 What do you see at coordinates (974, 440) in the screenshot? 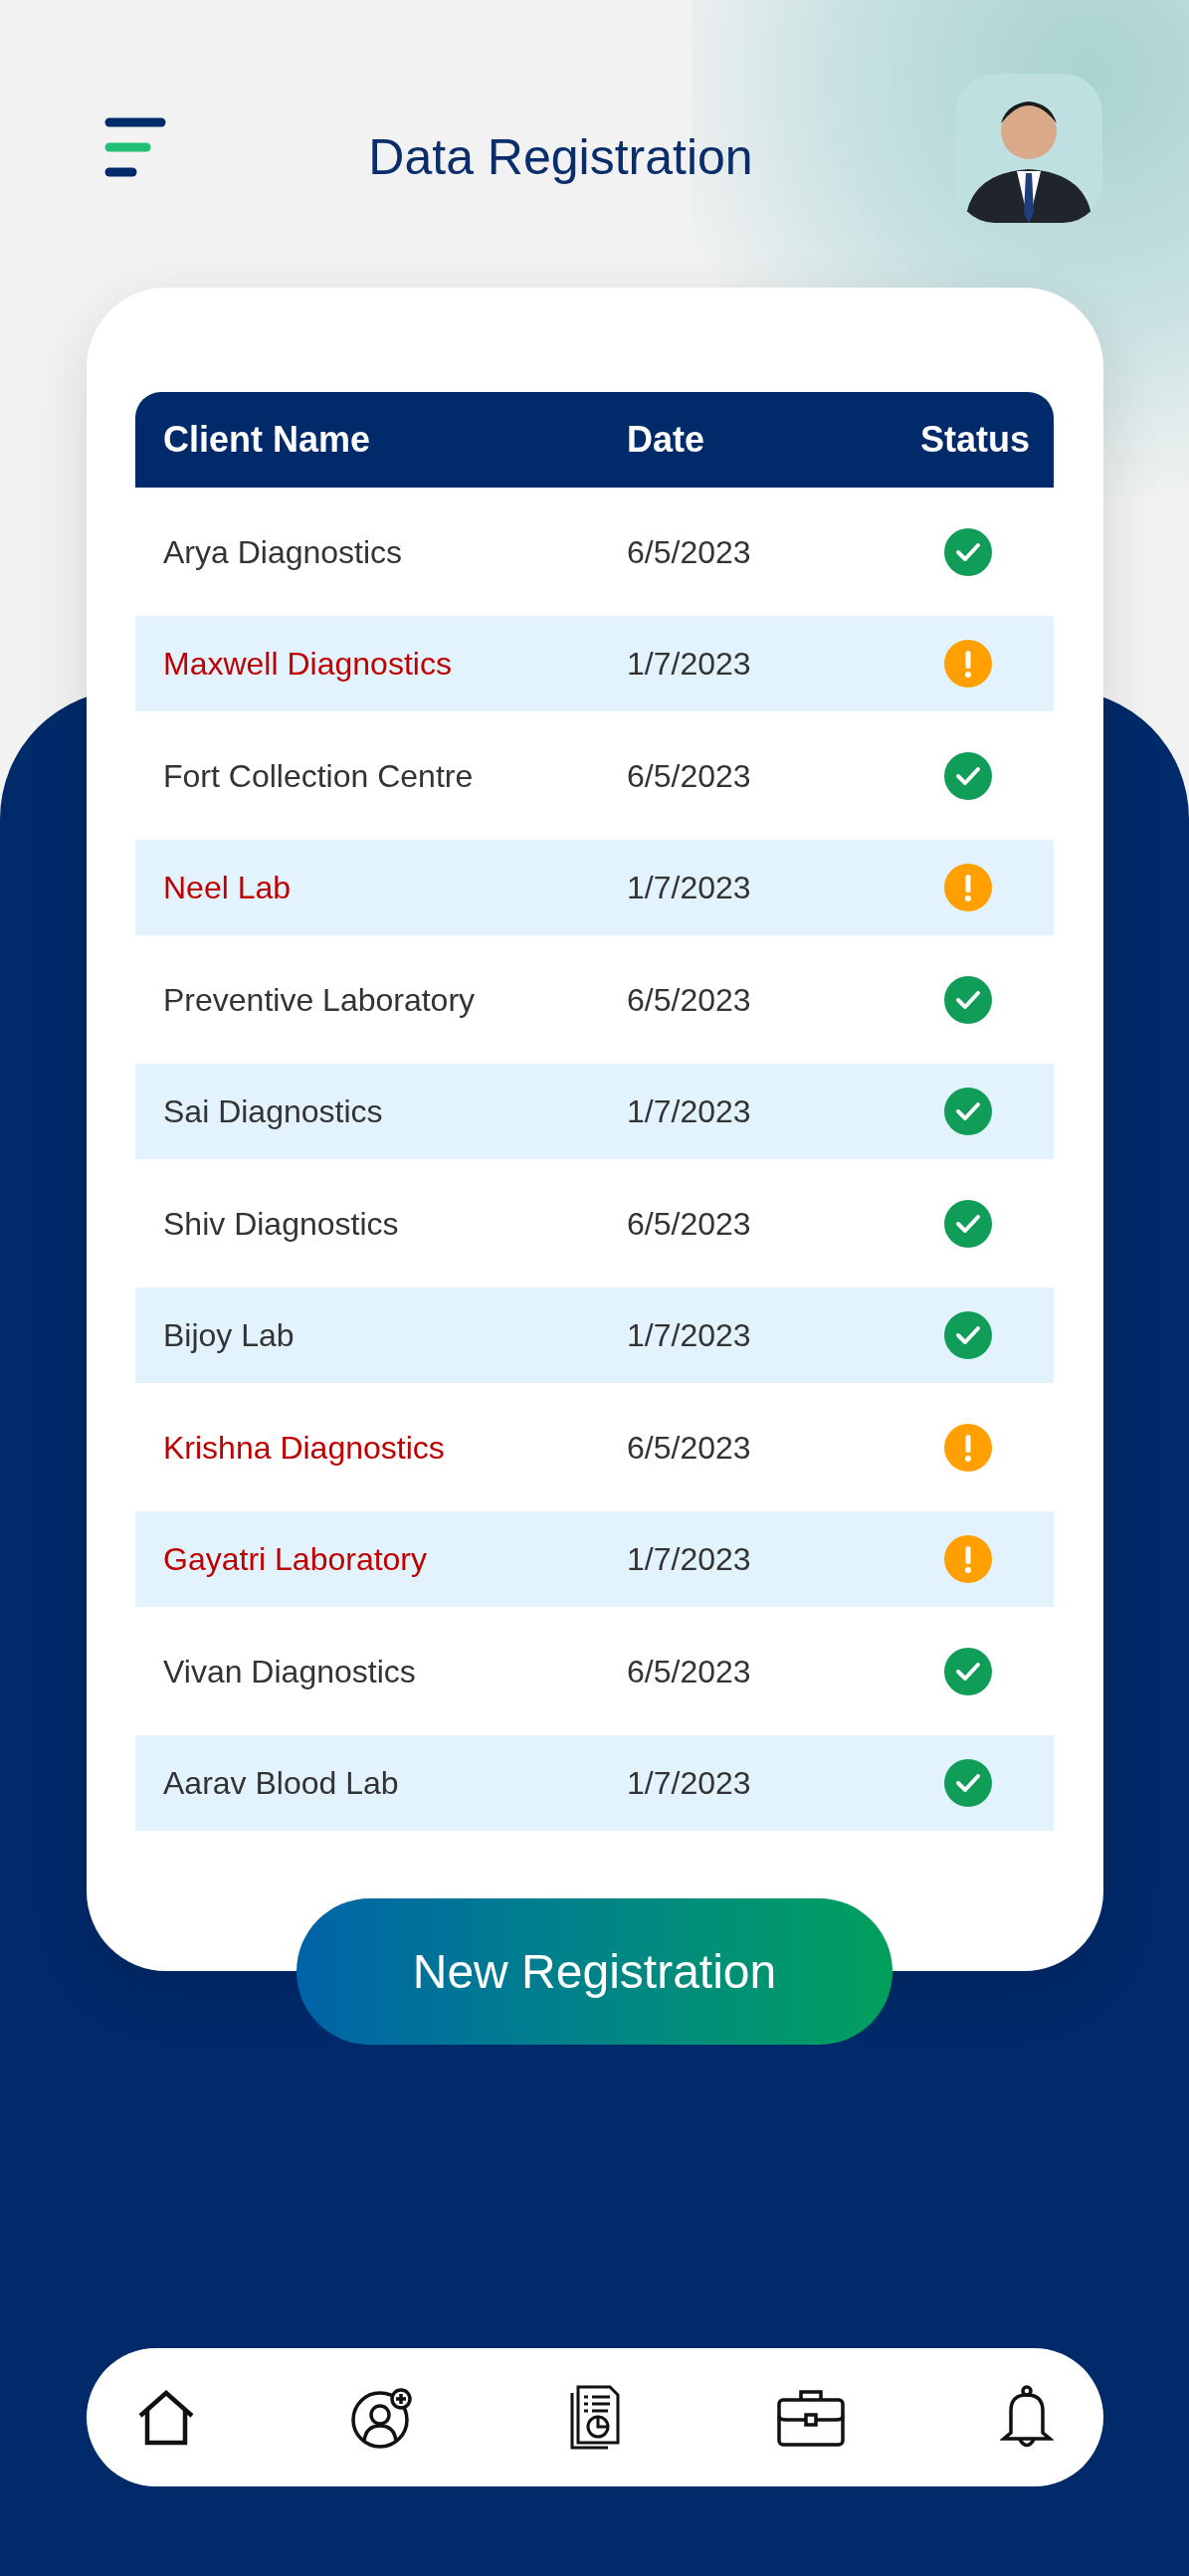
I see `column-header: Status` at bounding box center [974, 440].